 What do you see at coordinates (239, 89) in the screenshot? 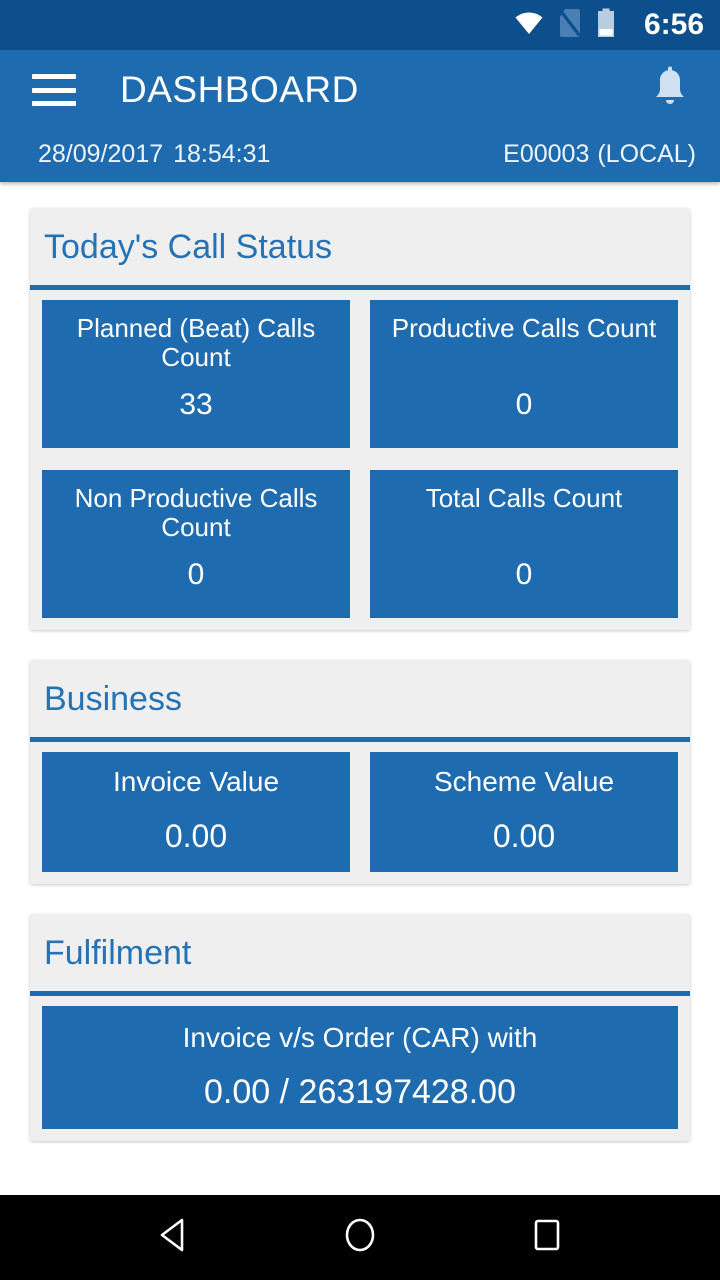
I see `page-title: DASHBOARD` at bounding box center [239, 89].